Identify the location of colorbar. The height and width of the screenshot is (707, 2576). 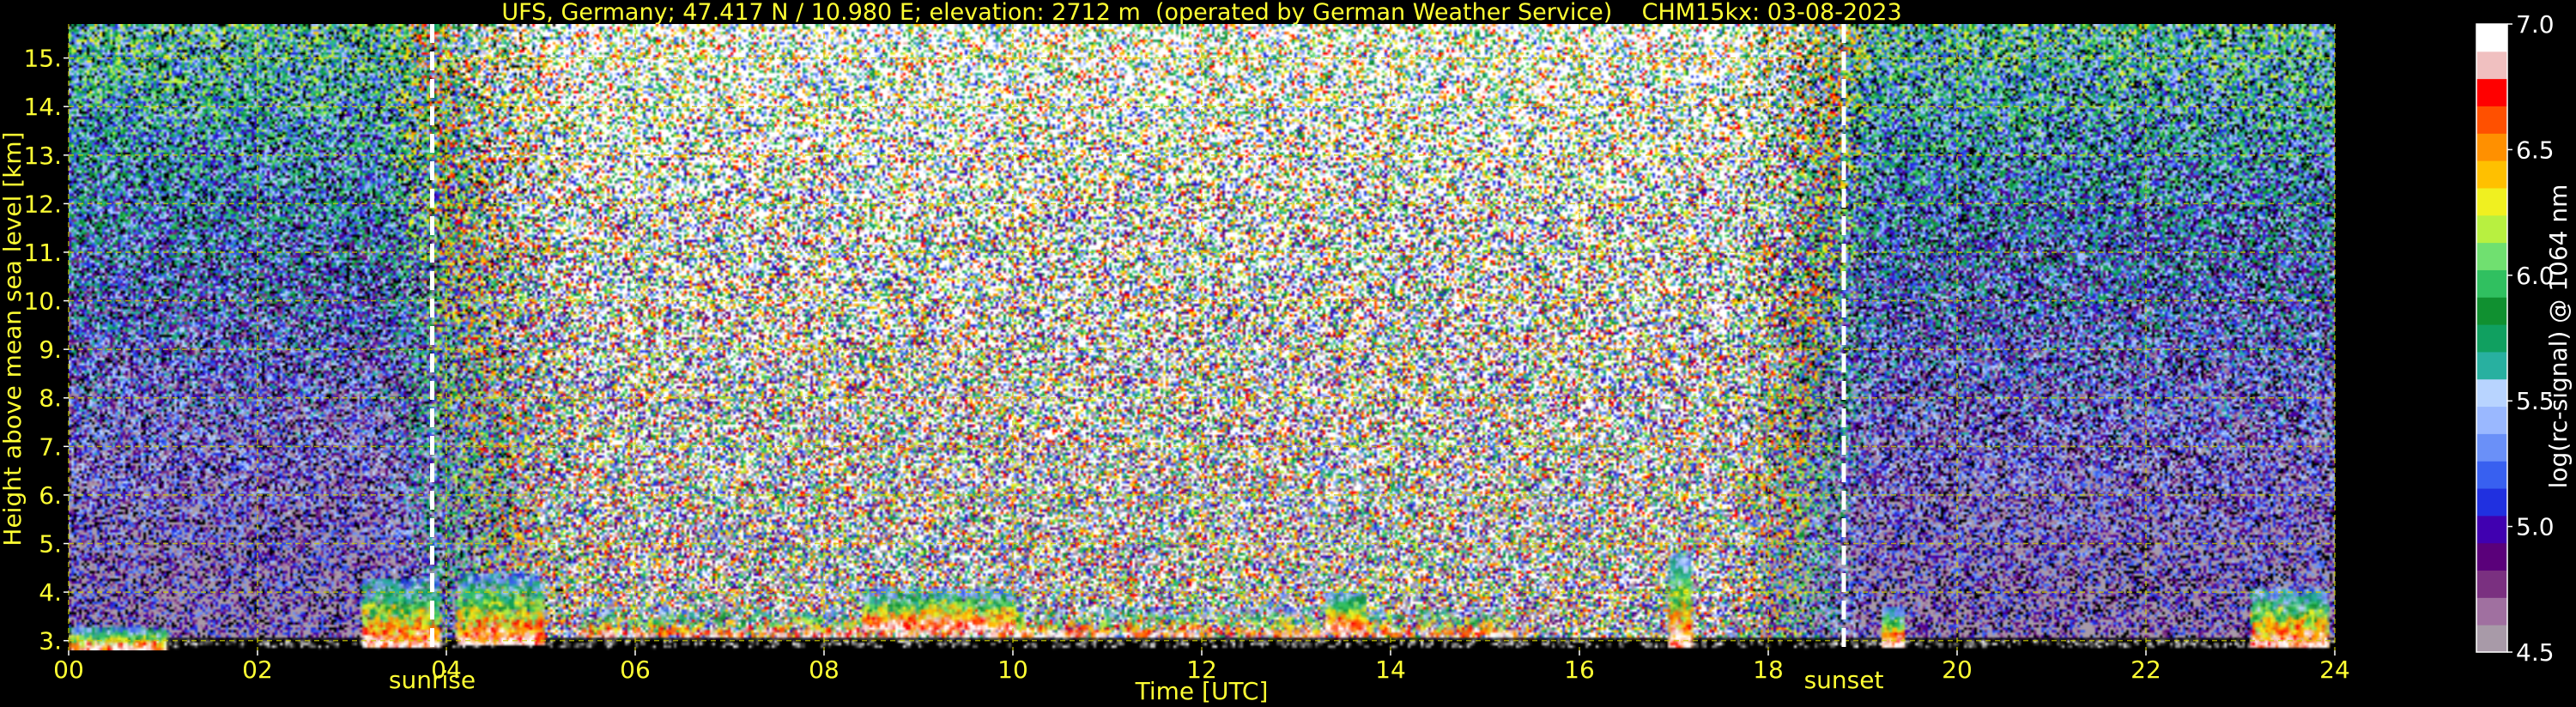
(2492, 338).